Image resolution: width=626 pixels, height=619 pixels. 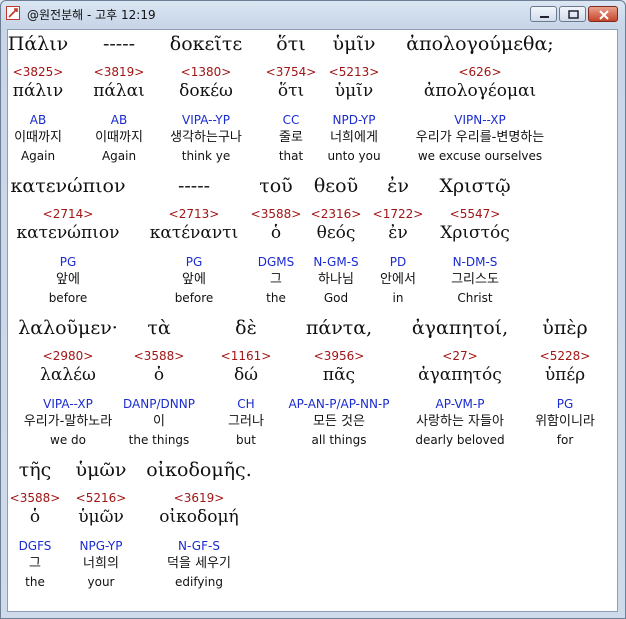 What do you see at coordinates (545, 328) in the screenshot?
I see `word-greek: ὑπὲρ` at bounding box center [545, 328].